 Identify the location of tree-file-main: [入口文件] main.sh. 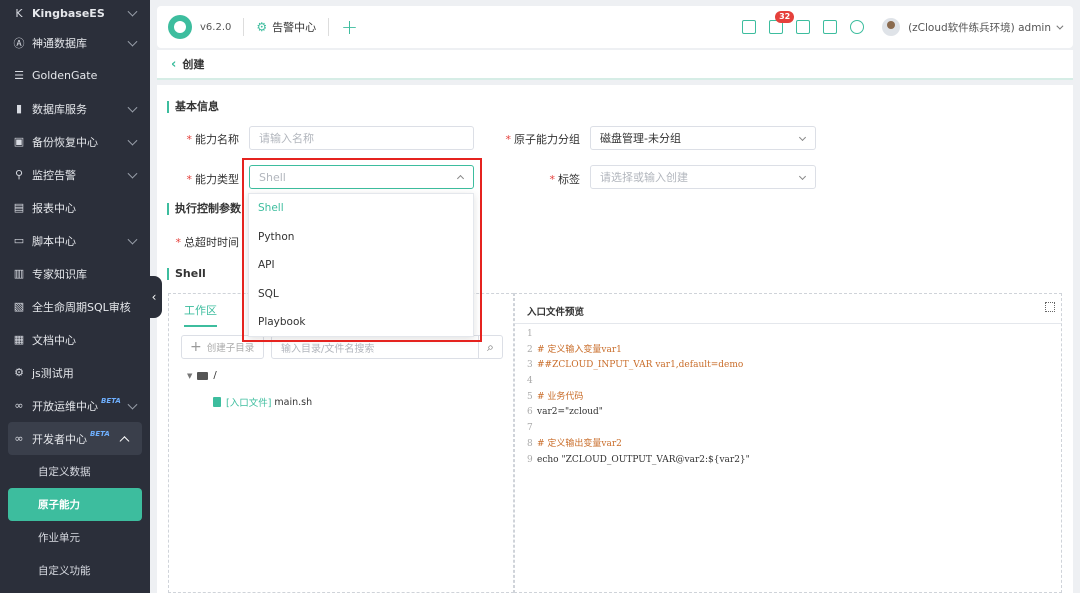
(262, 402).